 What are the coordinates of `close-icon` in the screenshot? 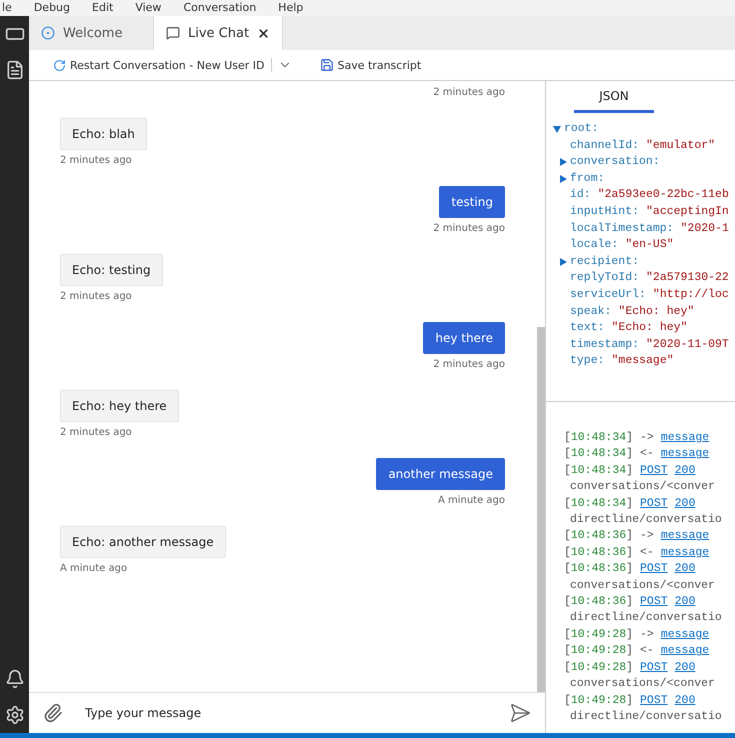 It's located at (263, 33).